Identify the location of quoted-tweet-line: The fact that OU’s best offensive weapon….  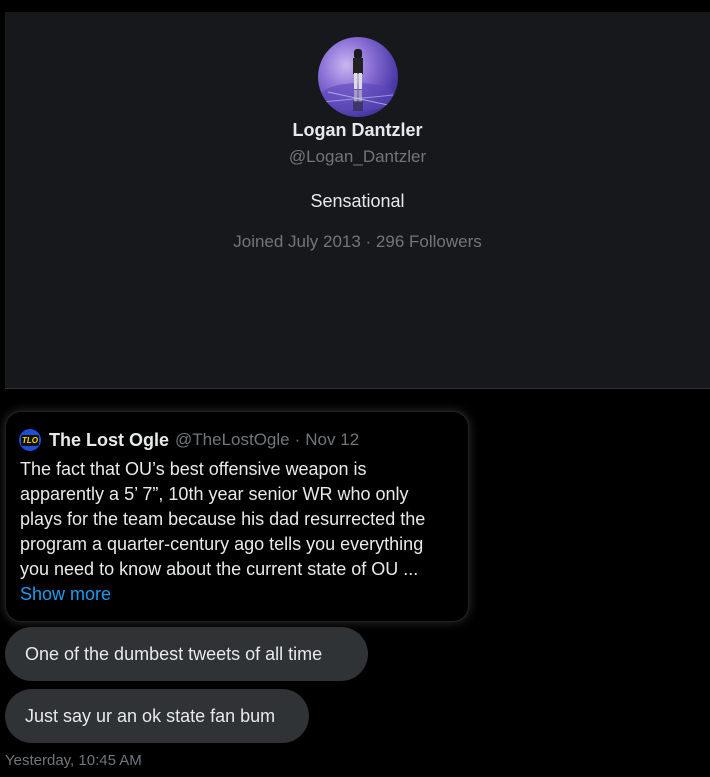
(193, 469).